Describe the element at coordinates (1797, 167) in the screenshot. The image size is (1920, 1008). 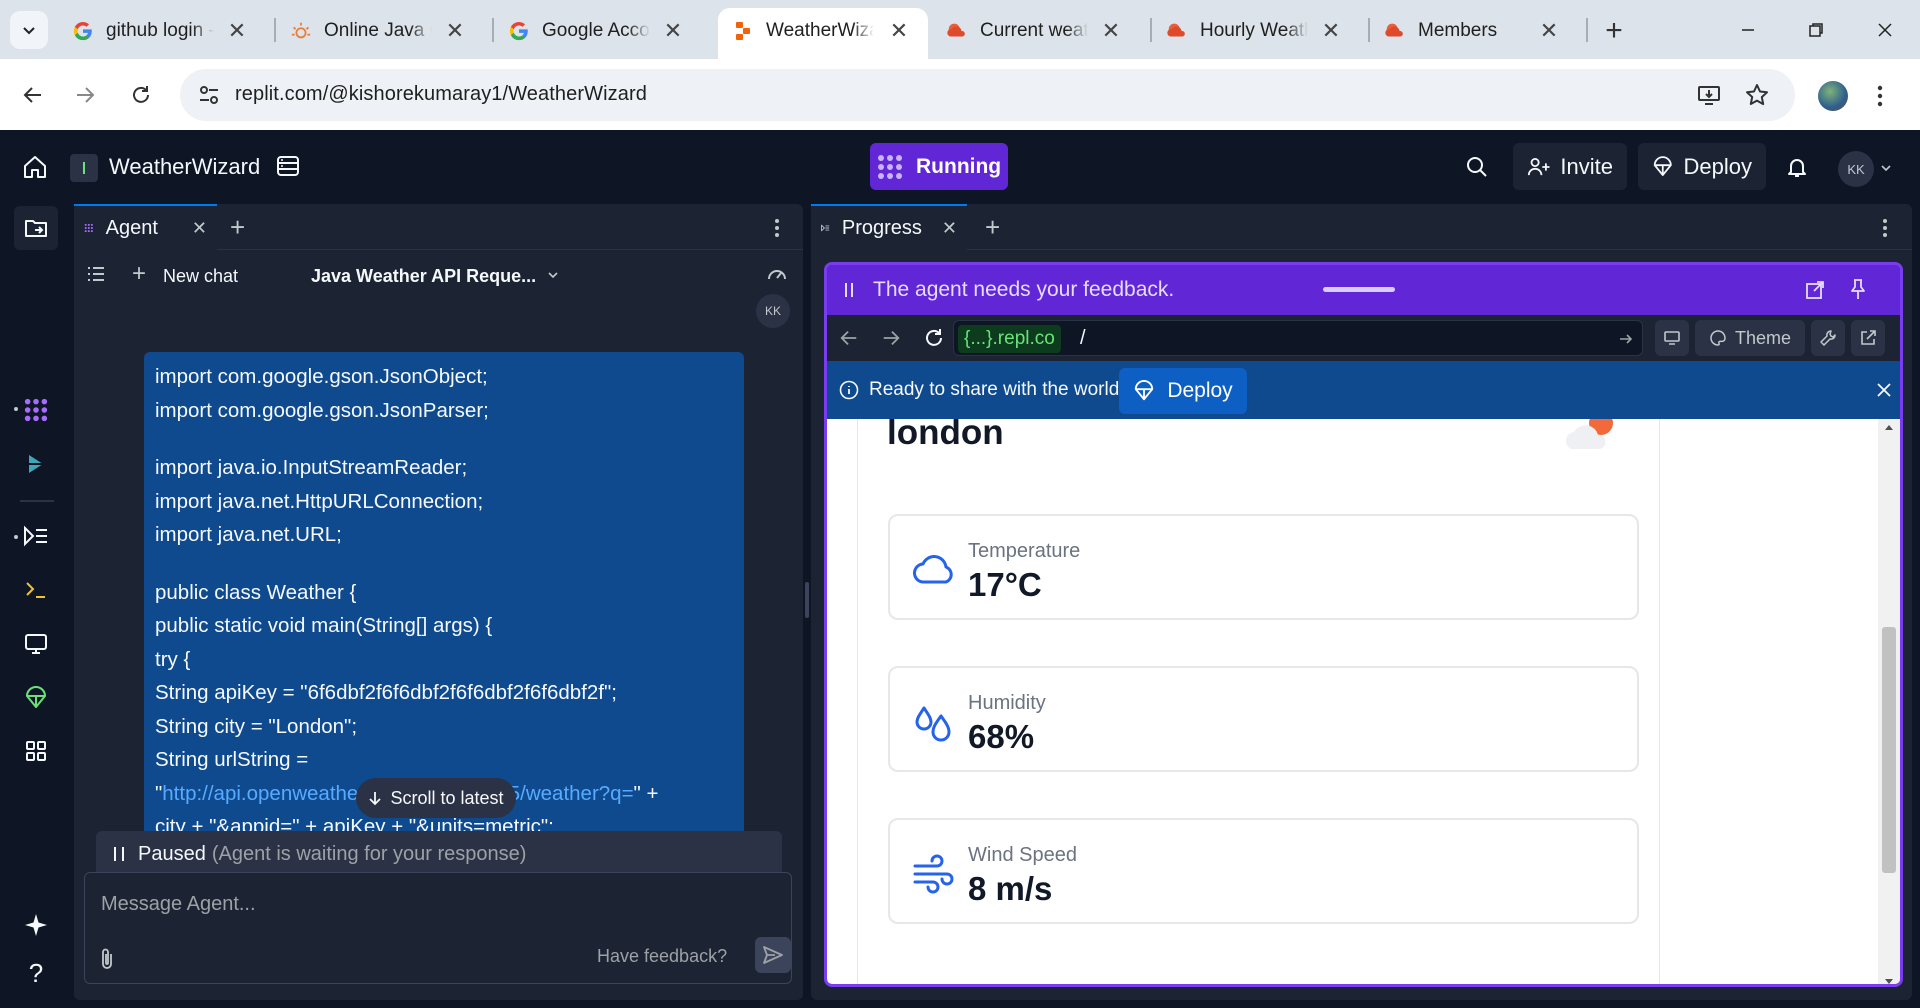
I see `notifications-button` at that location.